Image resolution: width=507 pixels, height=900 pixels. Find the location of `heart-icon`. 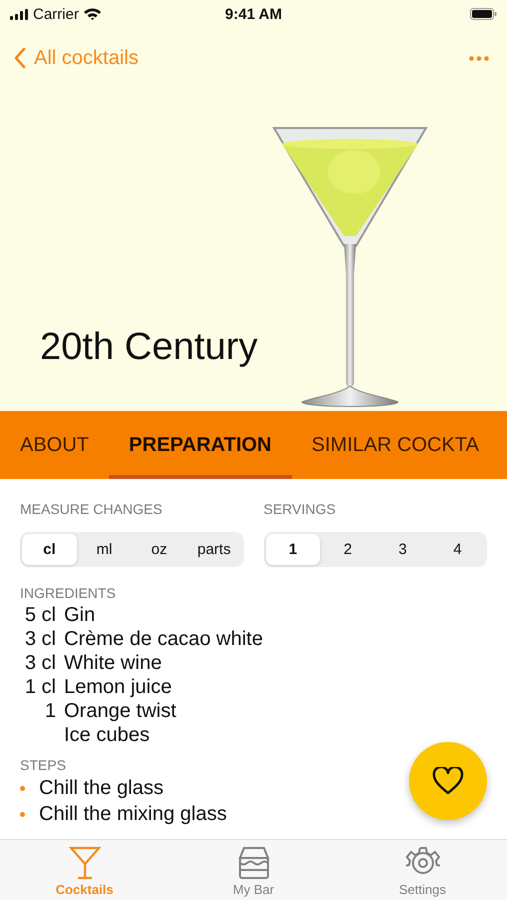

heart-icon is located at coordinates (448, 781).